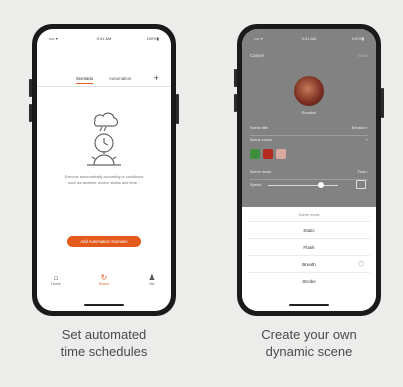 This screenshot has height=387, width=403. I want to click on add-automation-button: Add Automation Scenario, so click(104, 241).